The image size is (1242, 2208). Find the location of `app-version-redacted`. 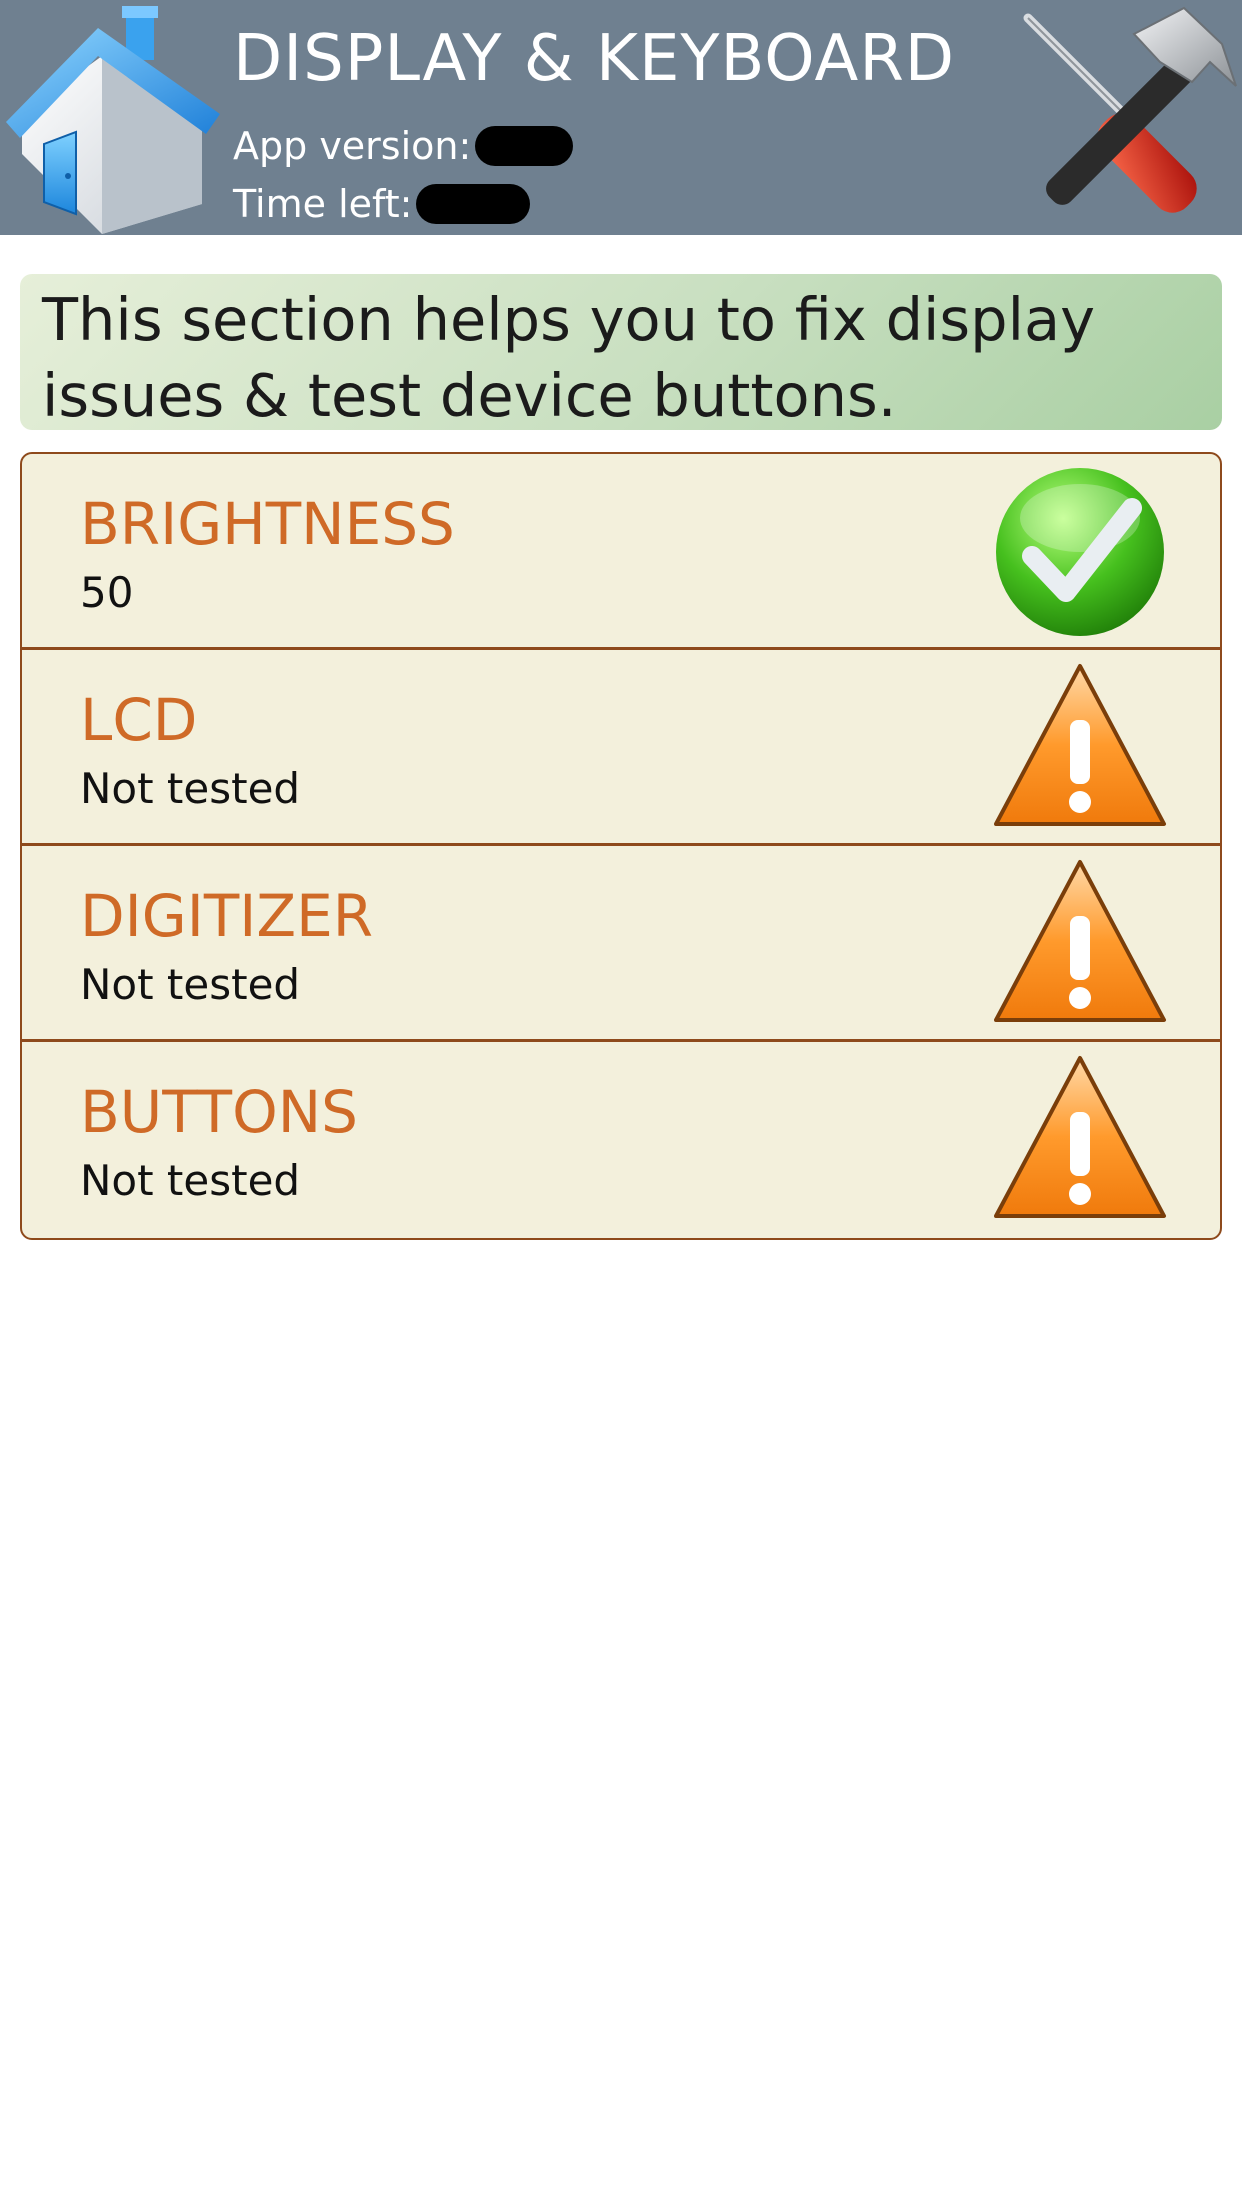

app-version-redacted is located at coordinates (524, 146).